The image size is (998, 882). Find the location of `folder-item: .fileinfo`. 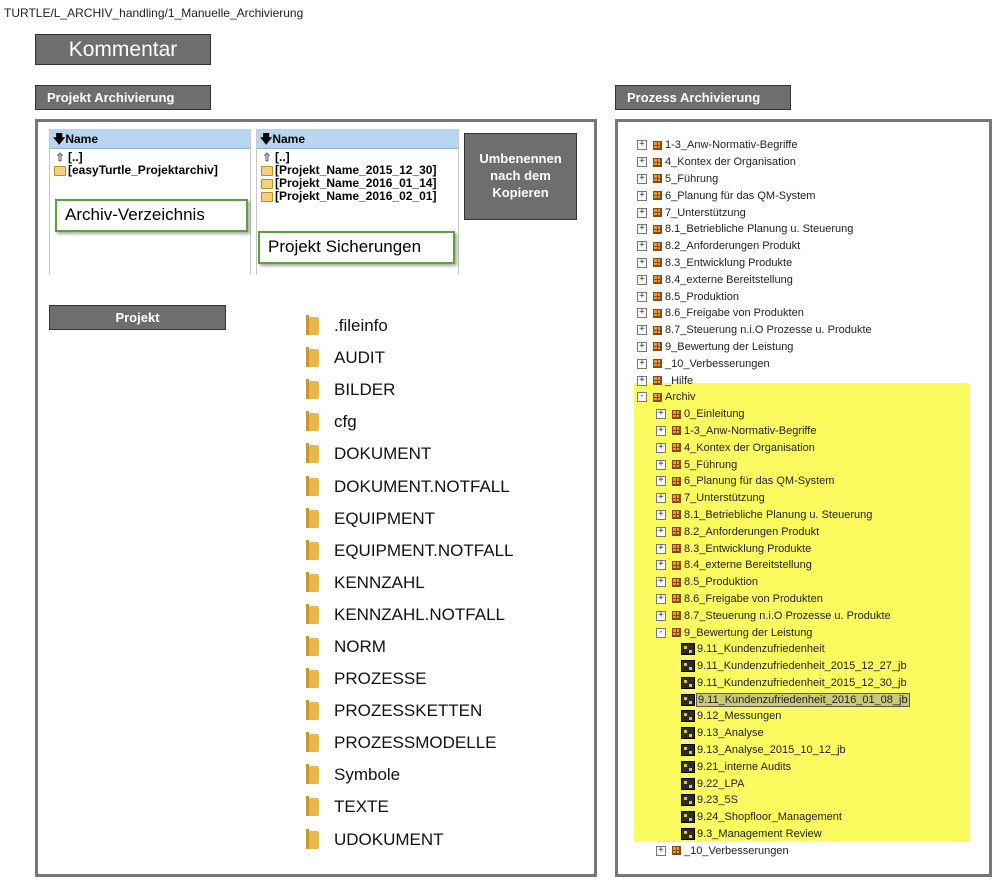

folder-item: .fileinfo is located at coordinates (446, 326).